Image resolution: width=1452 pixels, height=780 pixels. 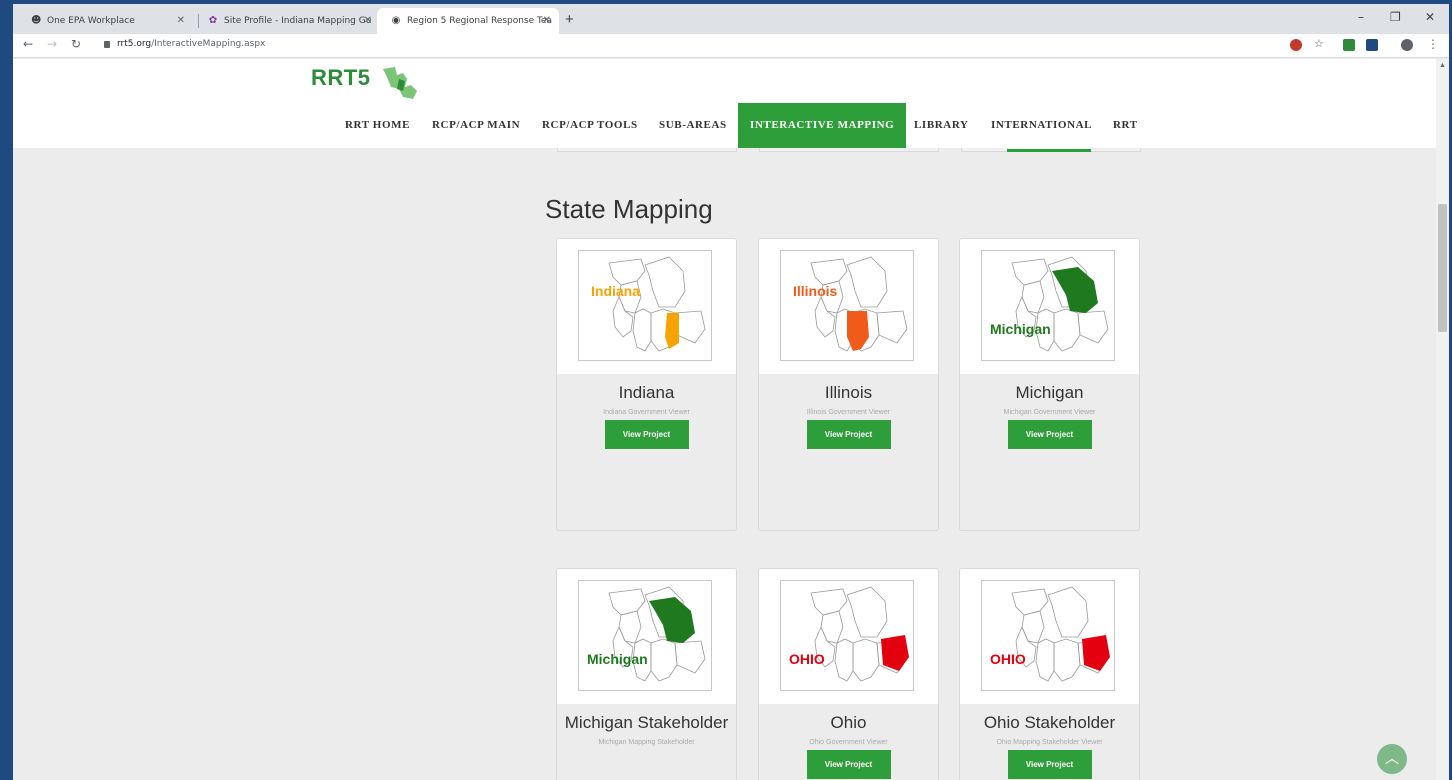 What do you see at coordinates (340, 78) in the screenshot?
I see `site-logo: RRT5` at bounding box center [340, 78].